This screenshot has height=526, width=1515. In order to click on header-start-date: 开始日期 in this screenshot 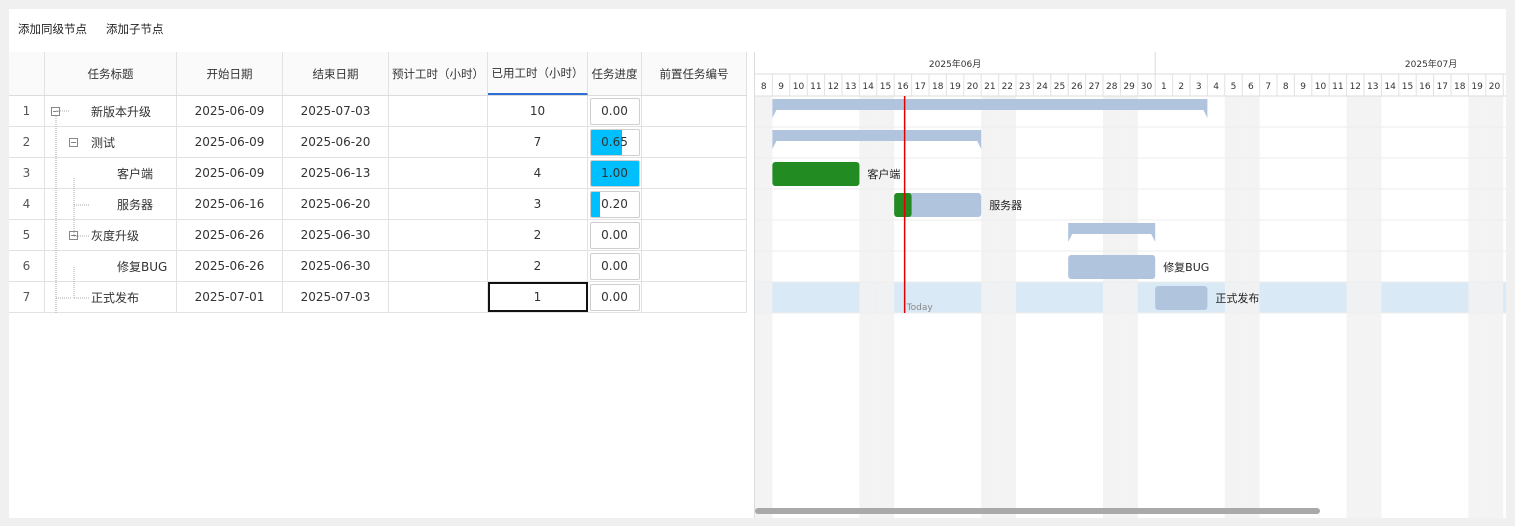, I will do `click(230, 73)`.